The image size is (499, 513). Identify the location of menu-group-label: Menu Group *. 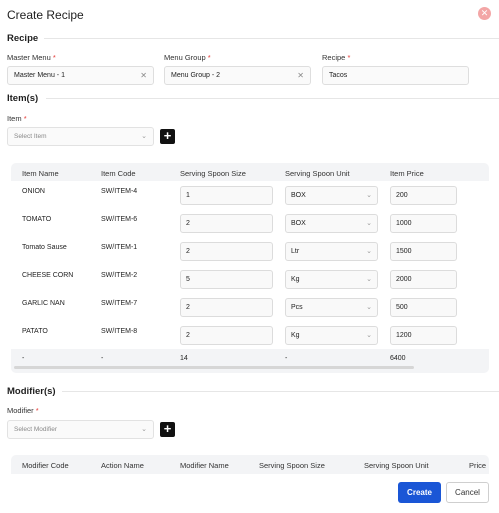
(187, 57).